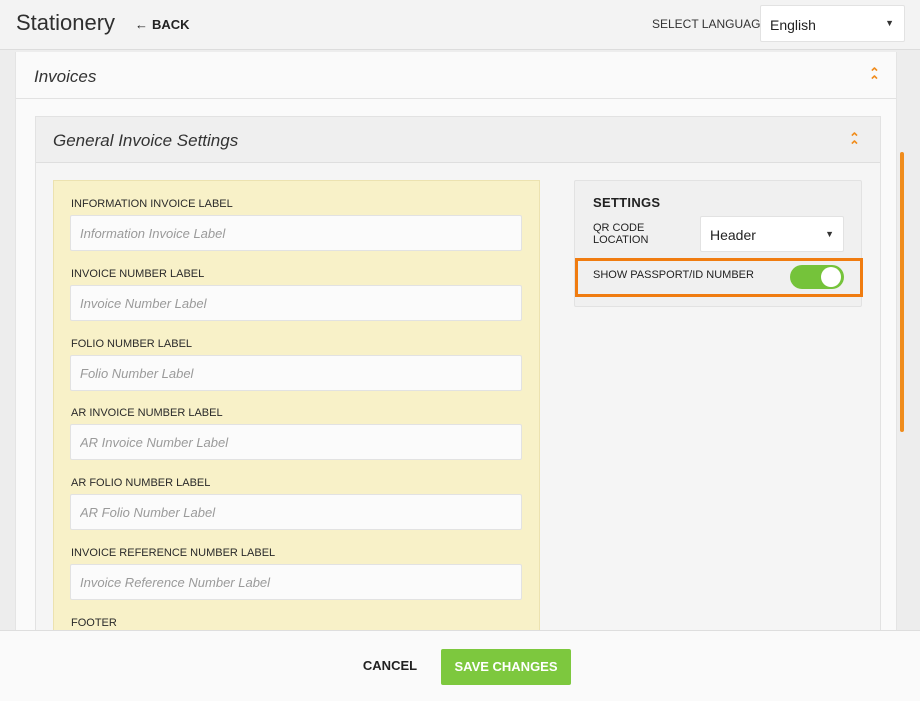 The width and height of the screenshot is (920, 701). I want to click on general-invoice-settings-title: General Invoice Settings, so click(146, 140).